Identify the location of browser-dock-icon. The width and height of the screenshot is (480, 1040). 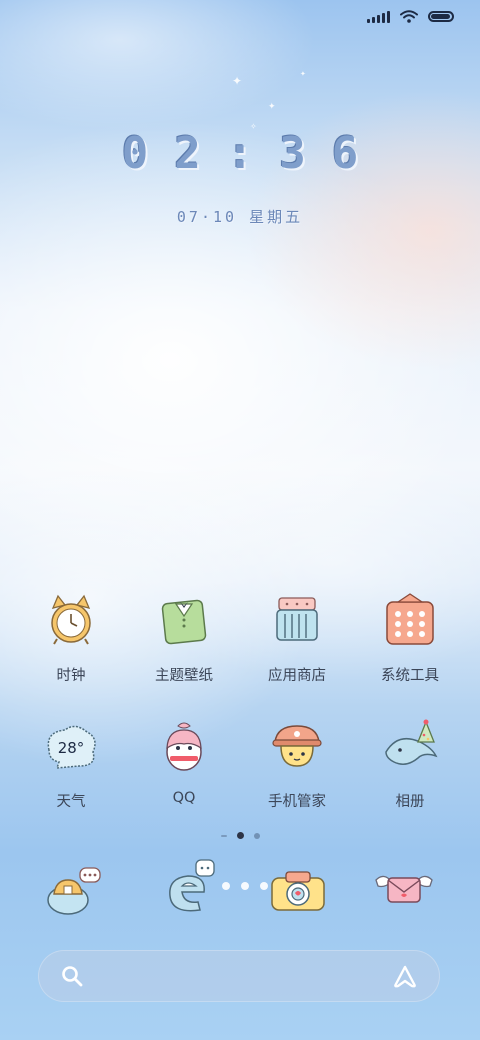
(190, 888).